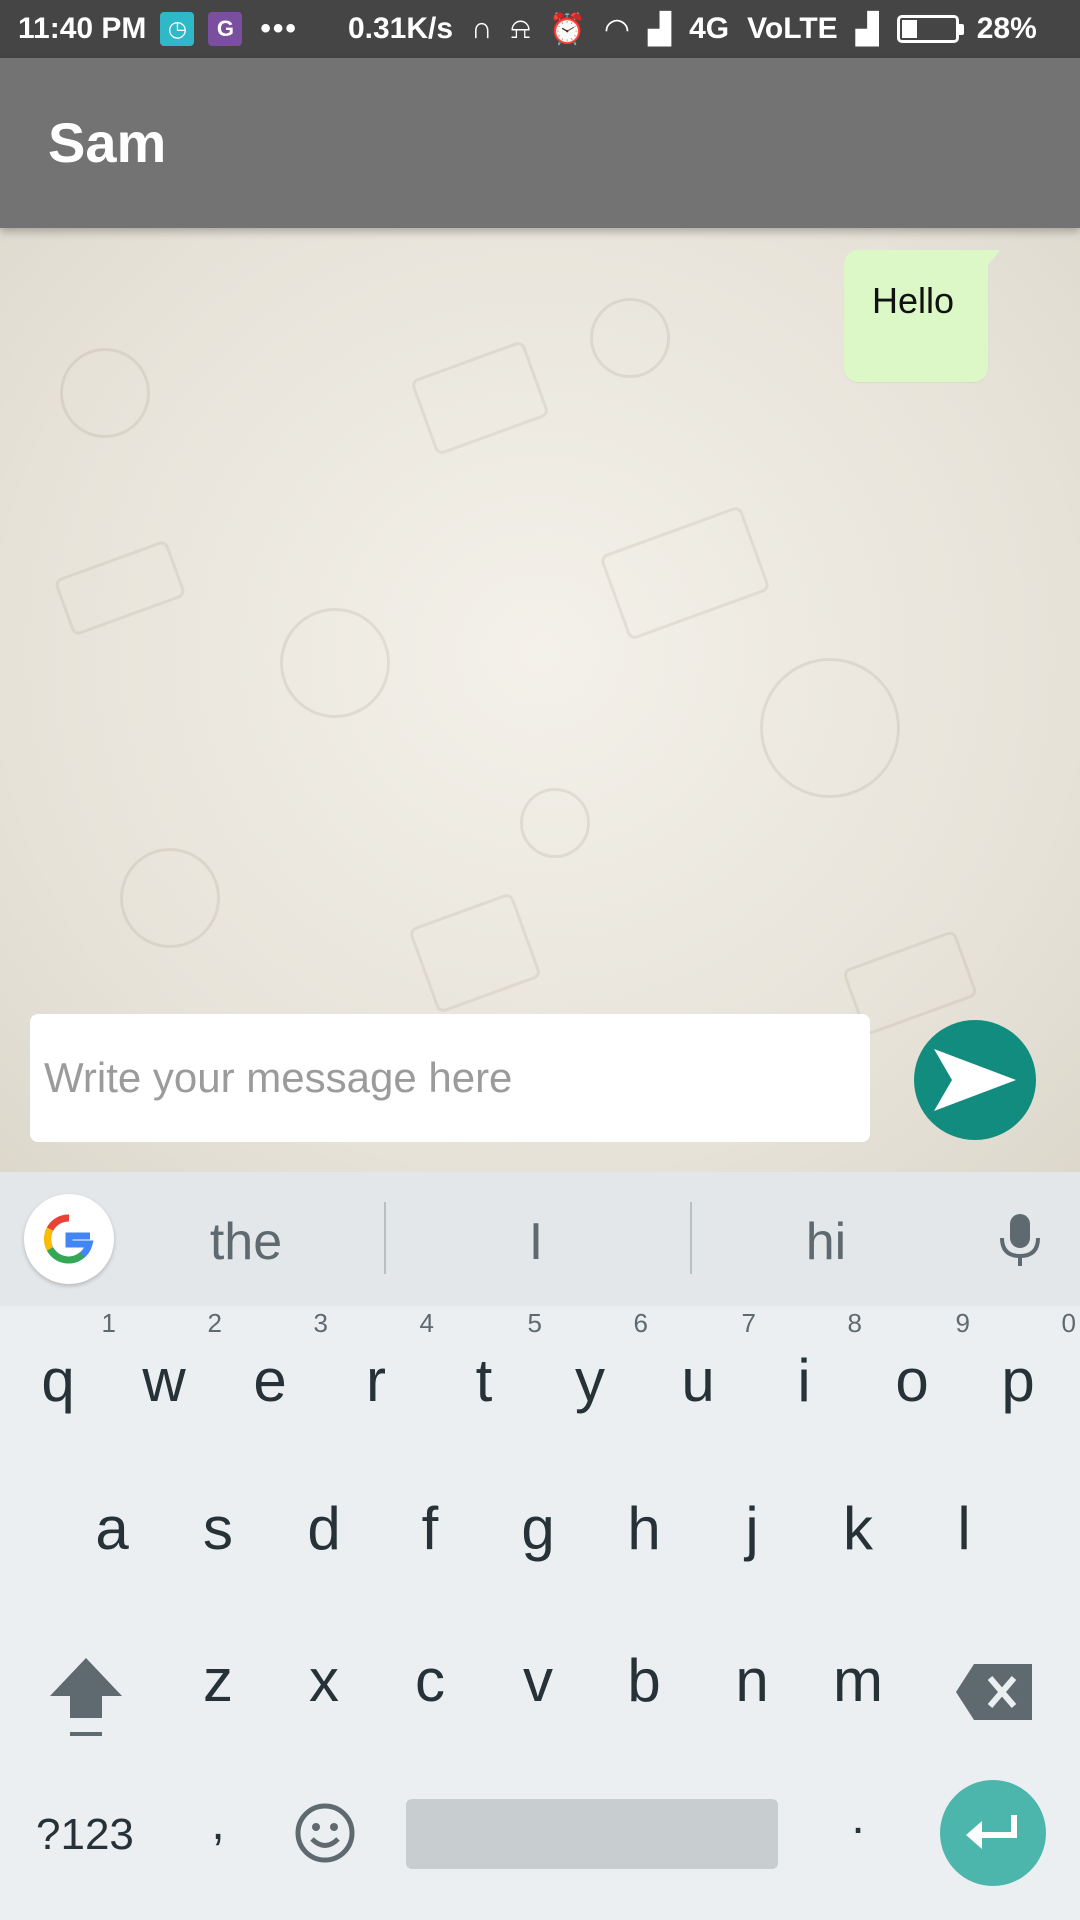 Image resolution: width=1080 pixels, height=1920 pixels. I want to click on key-n: n, so click(752, 1680).